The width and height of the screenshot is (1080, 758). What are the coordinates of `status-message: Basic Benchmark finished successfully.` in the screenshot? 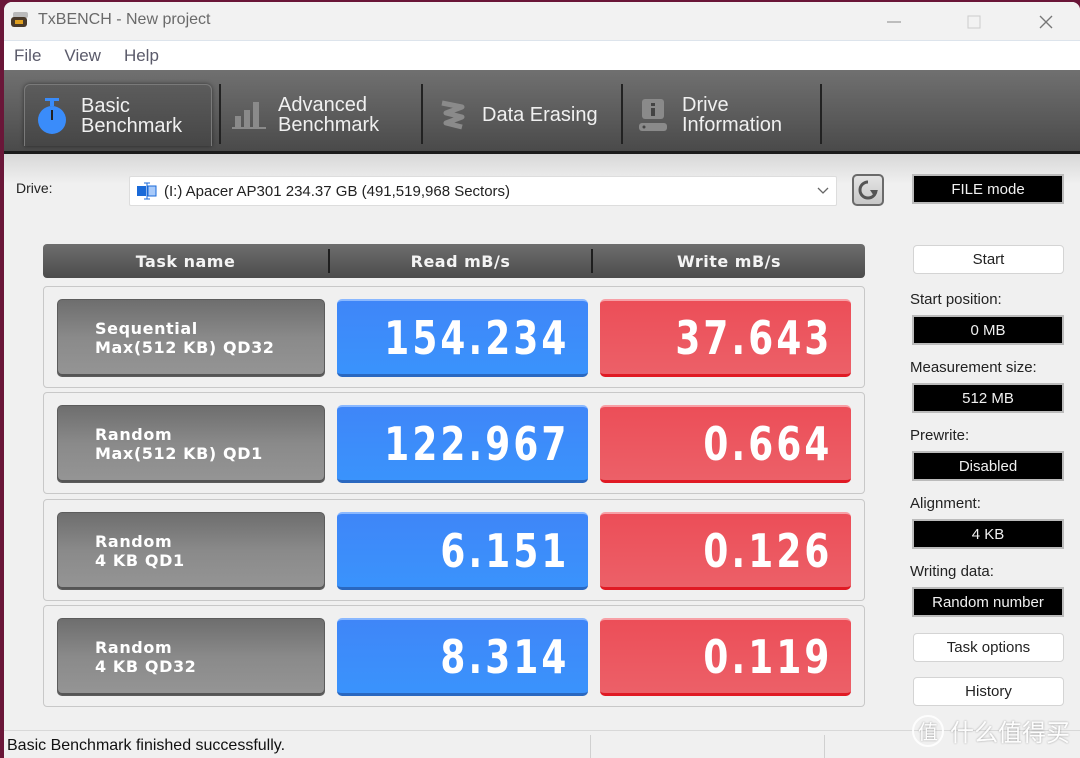 It's located at (146, 745).